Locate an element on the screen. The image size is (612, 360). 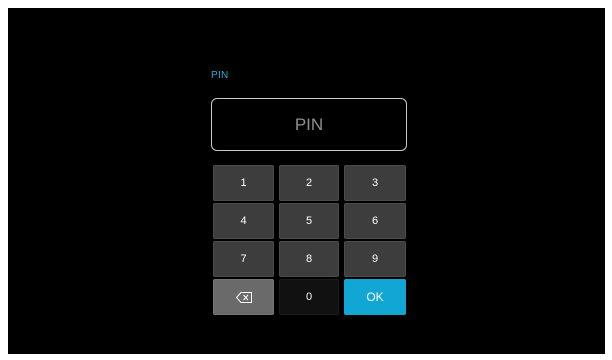
key-8: 8 is located at coordinates (309, 259).